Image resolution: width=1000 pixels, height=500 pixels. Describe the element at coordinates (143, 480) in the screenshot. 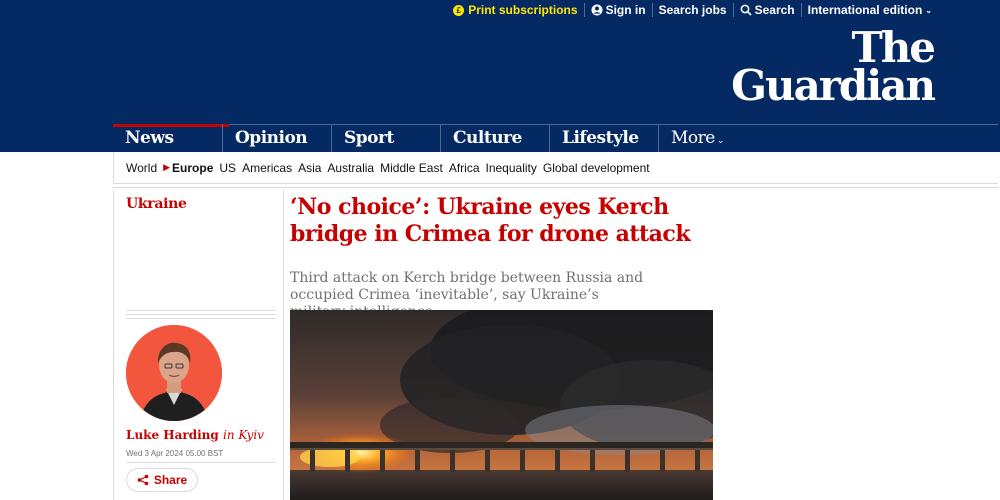

I see `share-icon` at that location.